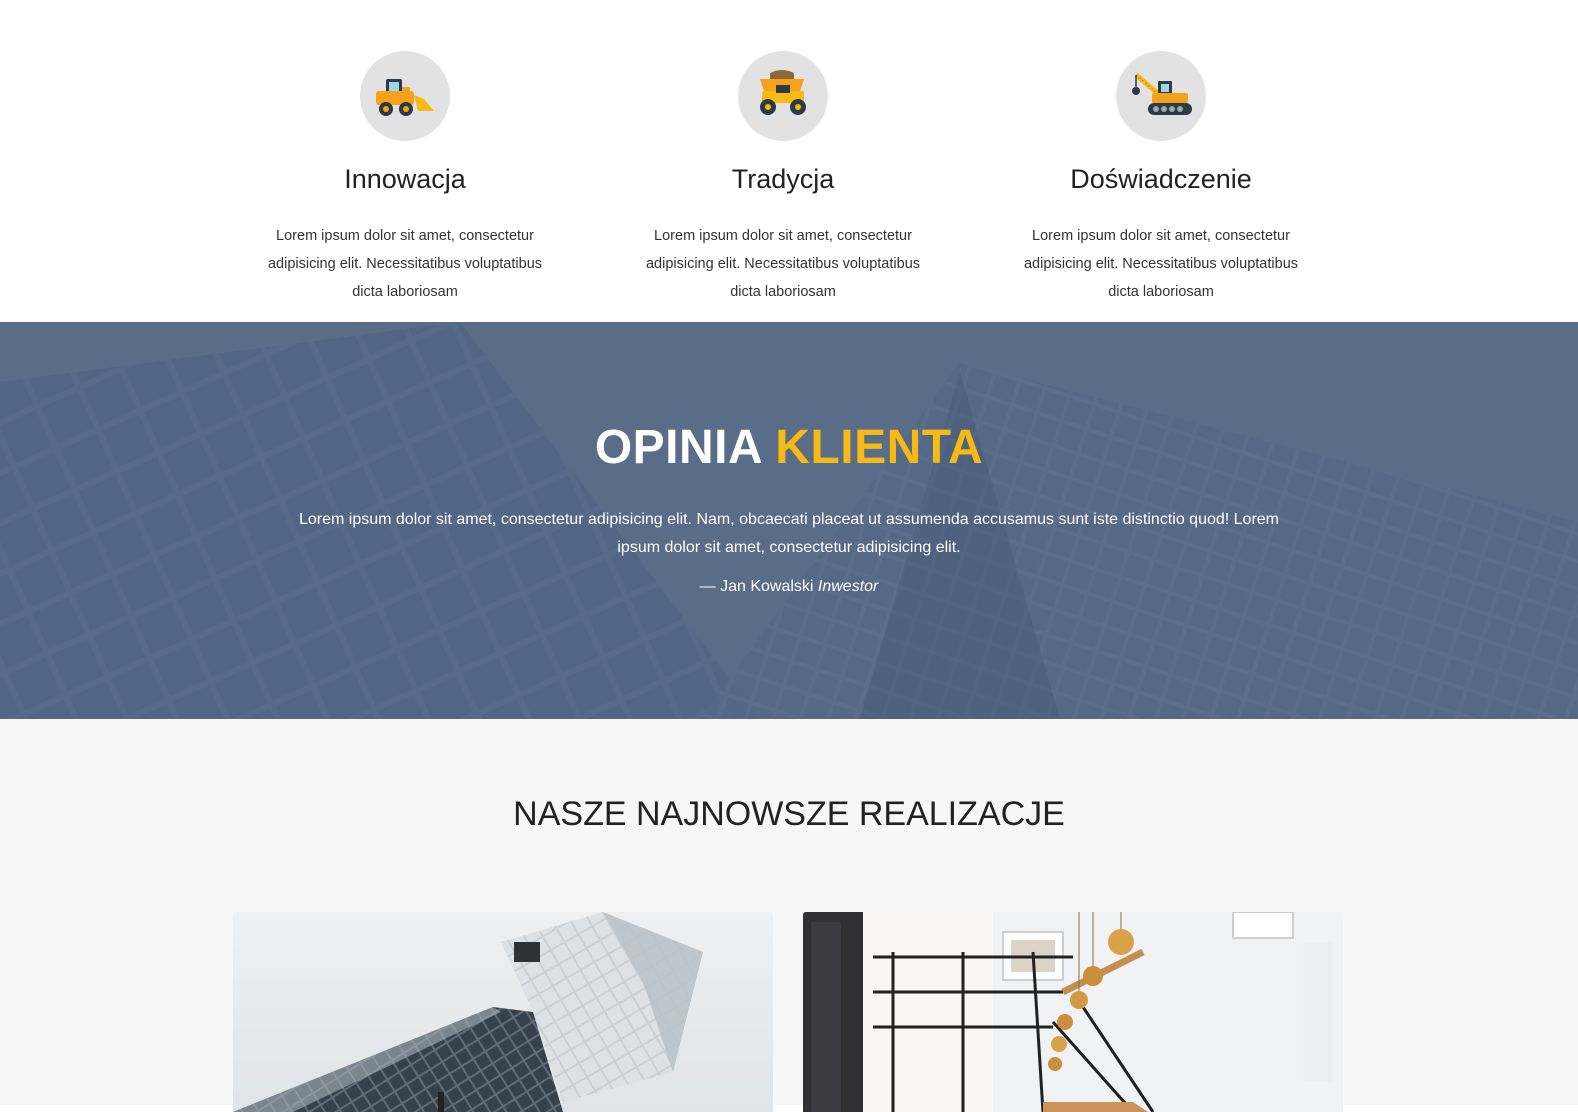 The image size is (1578, 1112). What do you see at coordinates (1161, 96) in the screenshot?
I see `crane-icon` at bounding box center [1161, 96].